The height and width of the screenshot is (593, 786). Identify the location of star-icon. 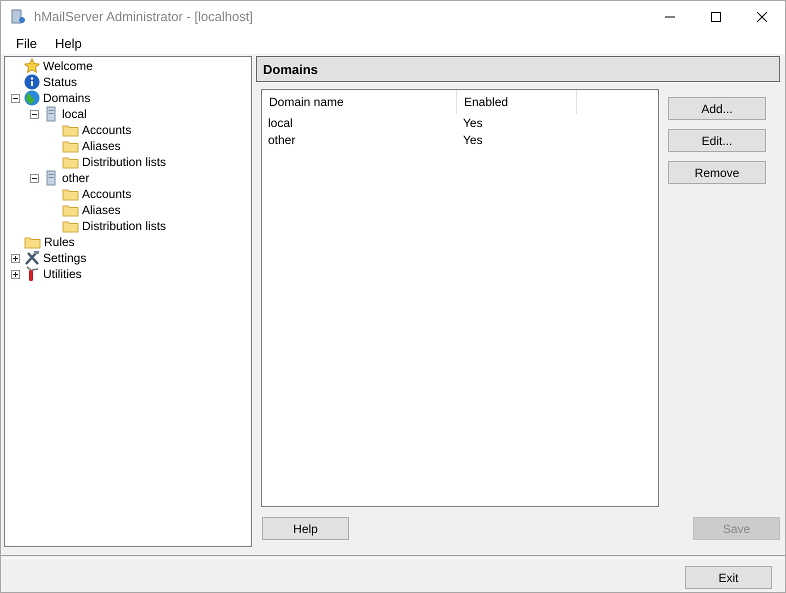
(32, 66).